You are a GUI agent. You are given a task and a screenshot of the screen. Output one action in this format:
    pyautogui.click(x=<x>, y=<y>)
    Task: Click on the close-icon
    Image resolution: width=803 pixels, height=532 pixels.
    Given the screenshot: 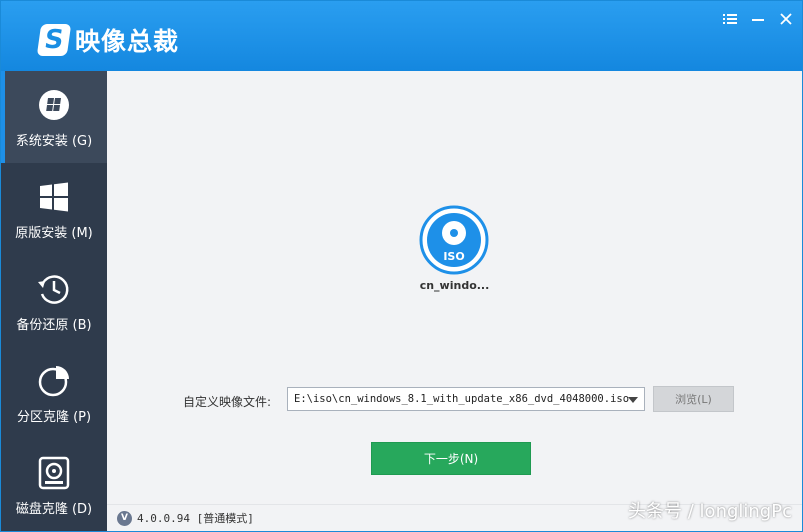 What is the action you would take?
    pyautogui.click(x=786, y=19)
    